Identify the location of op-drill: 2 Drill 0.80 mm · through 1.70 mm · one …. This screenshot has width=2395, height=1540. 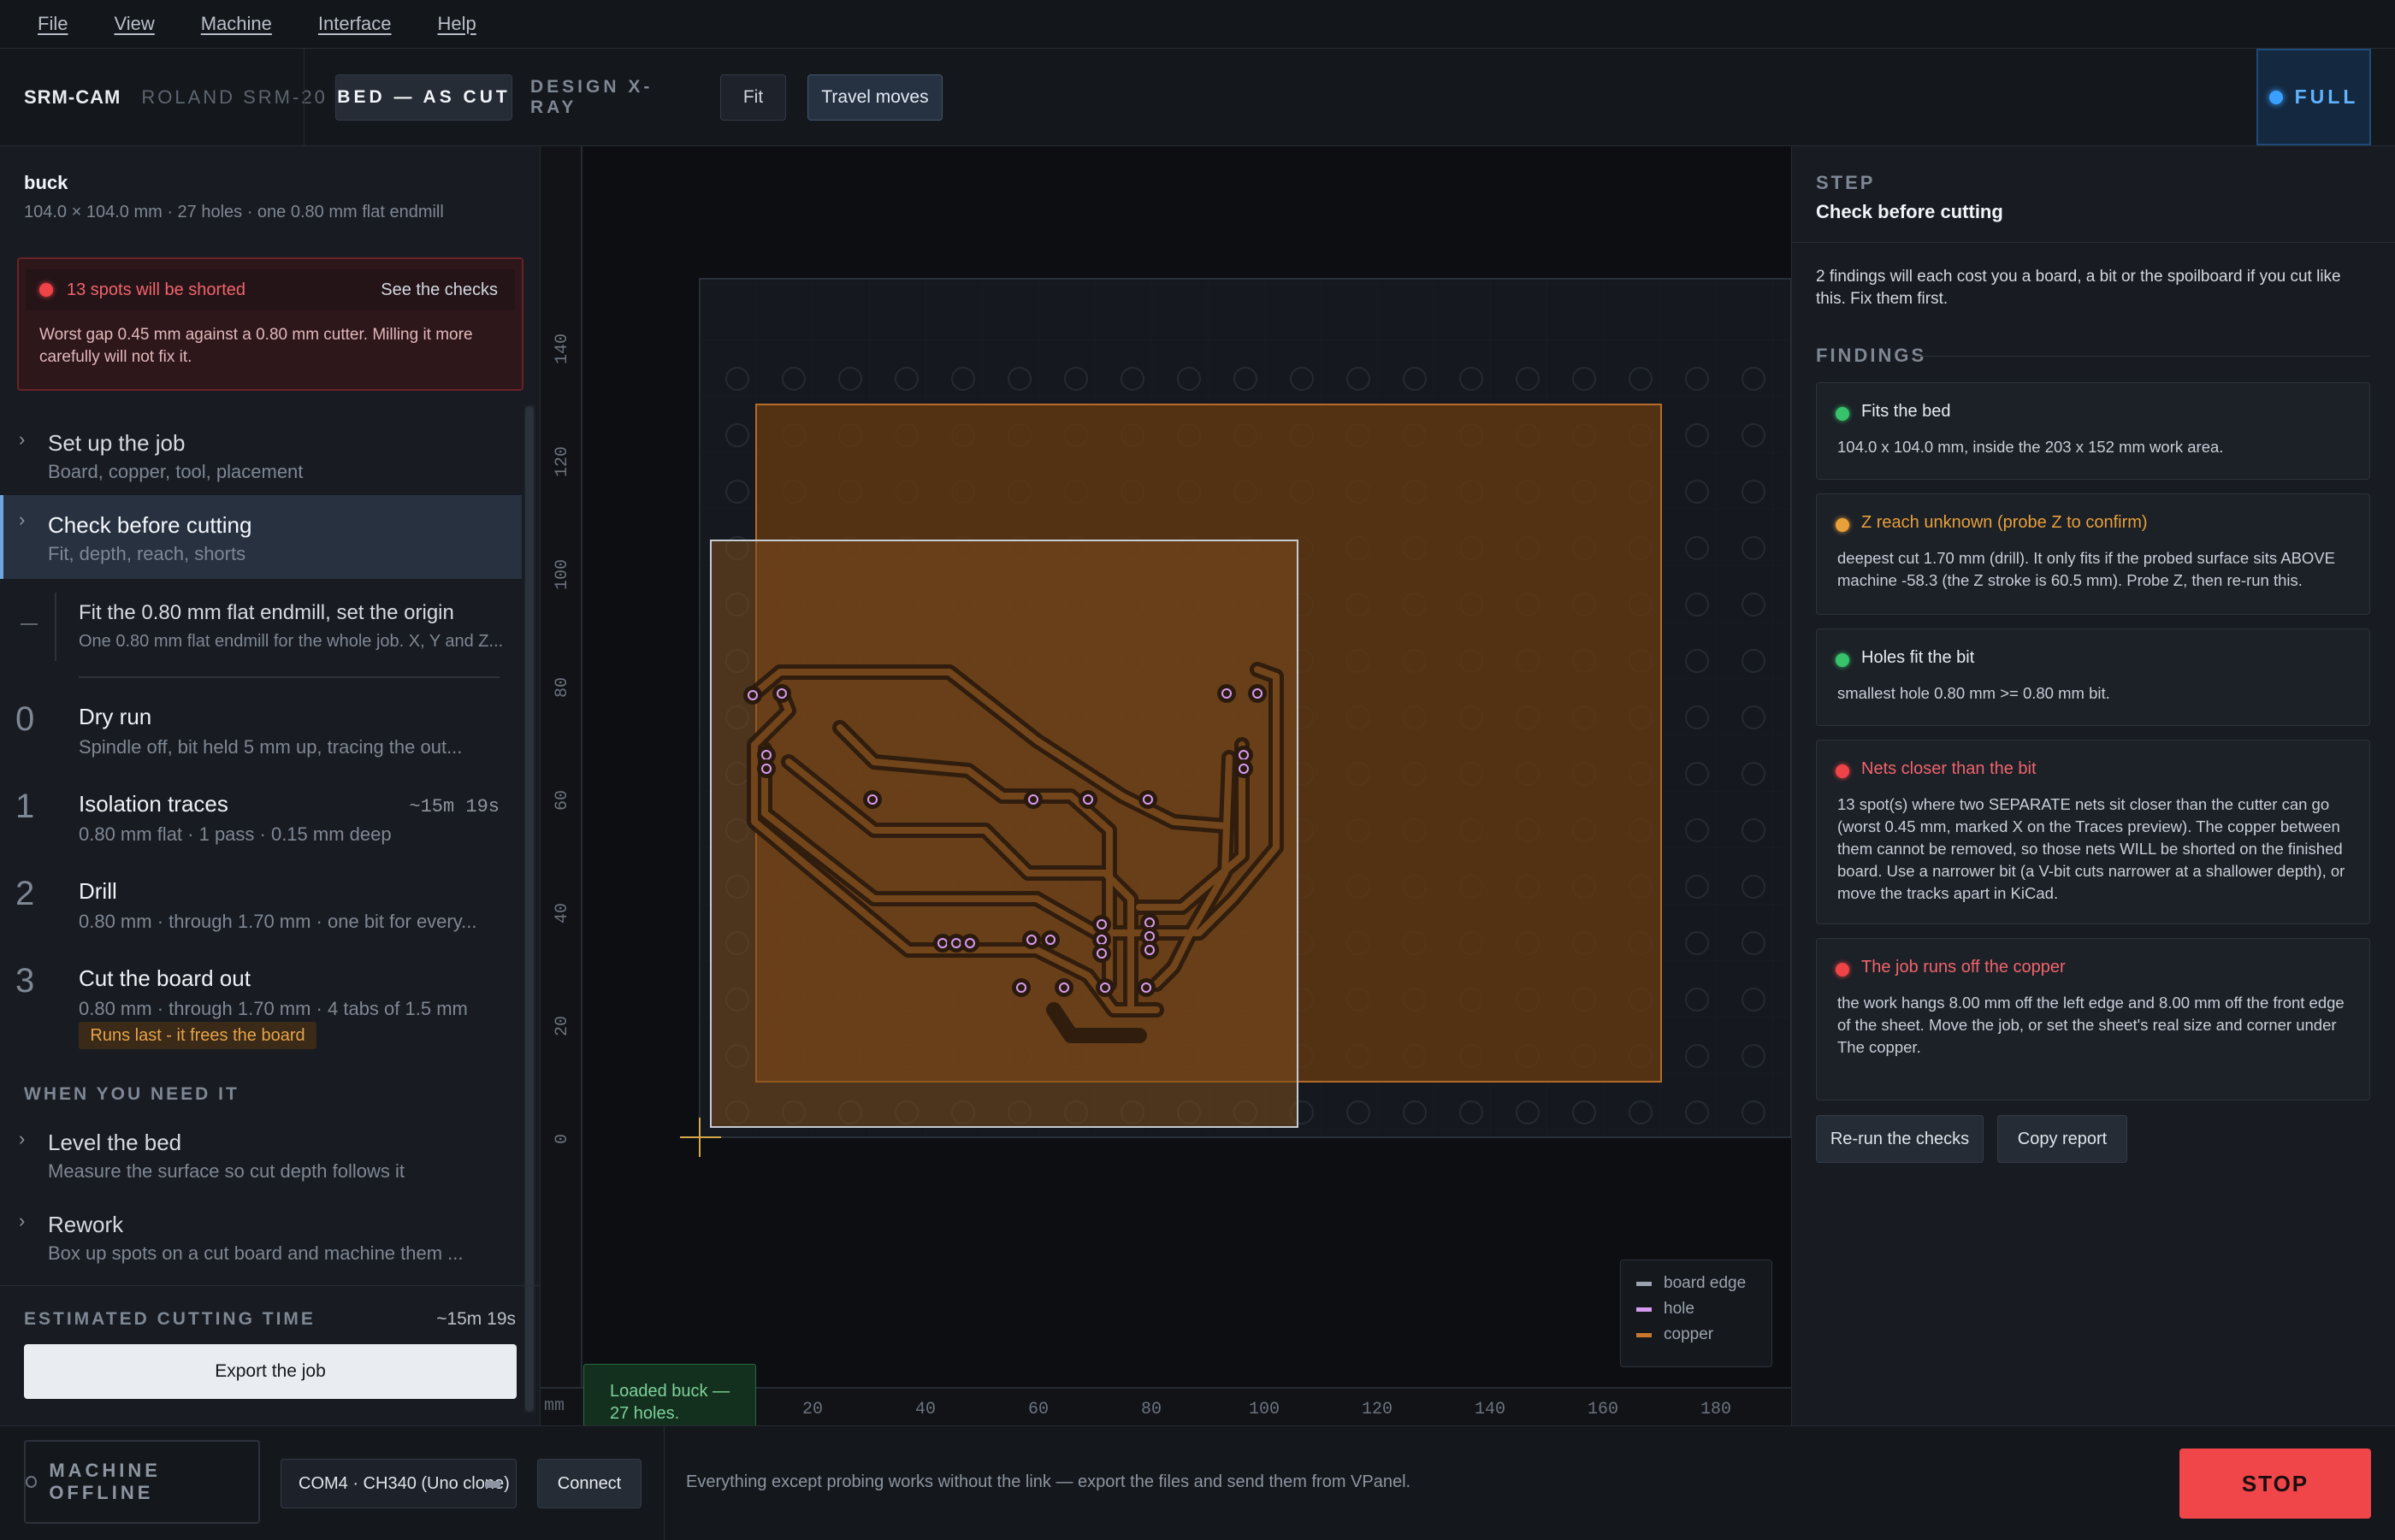
(261, 907).